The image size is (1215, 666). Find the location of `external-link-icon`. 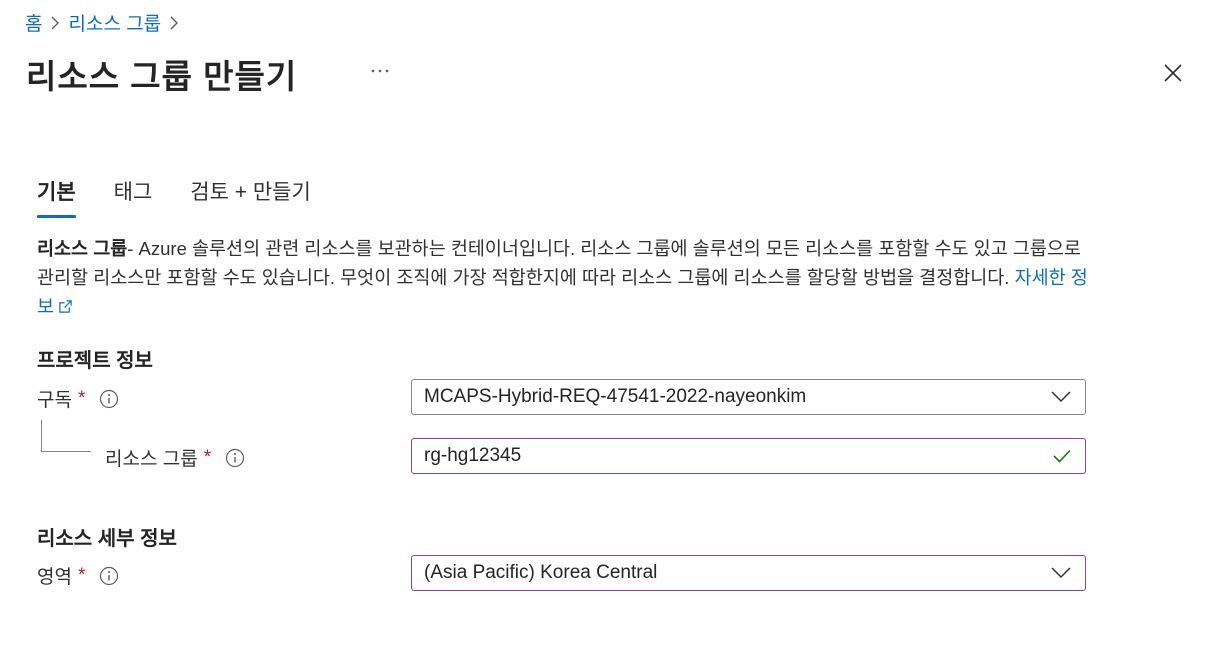

external-link-icon is located at coordinates (65, 306).